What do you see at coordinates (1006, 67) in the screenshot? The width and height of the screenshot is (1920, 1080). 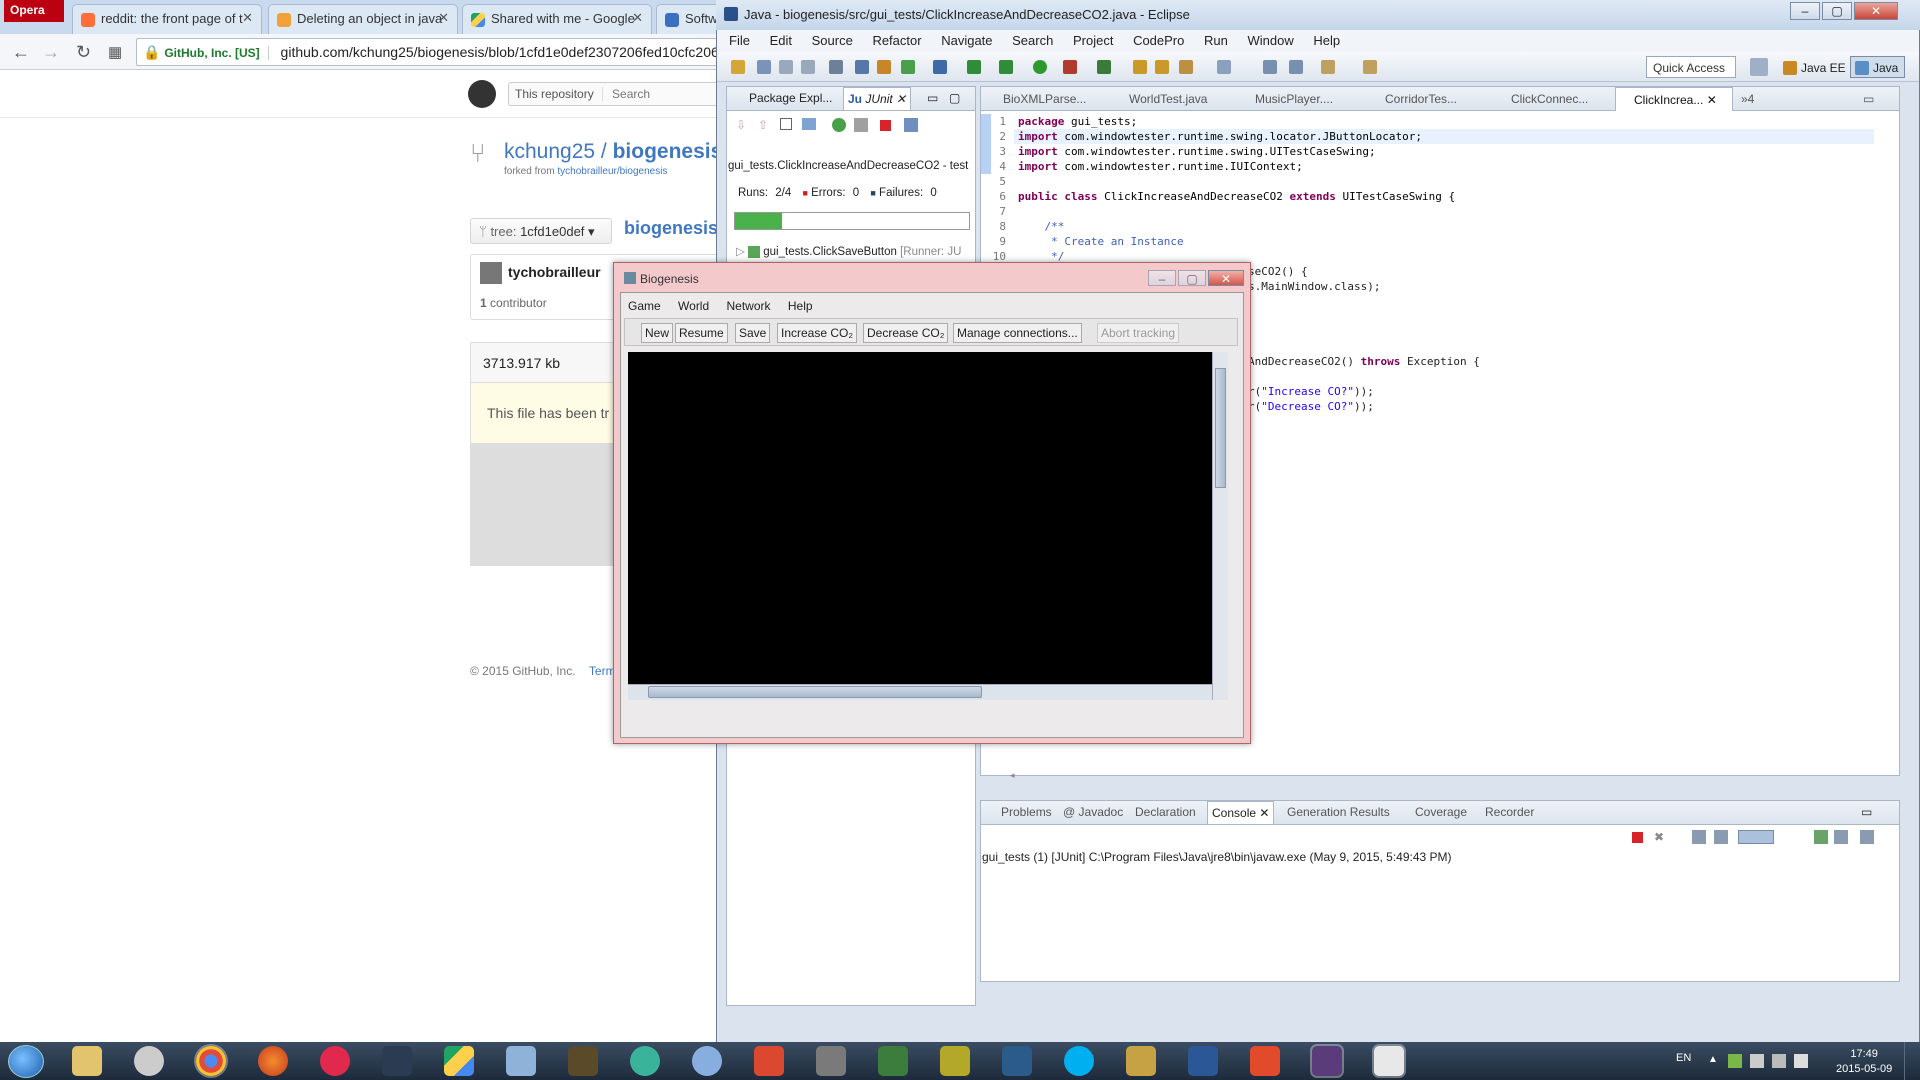 I see `debug-icon` at bounding box center [1006, 67].